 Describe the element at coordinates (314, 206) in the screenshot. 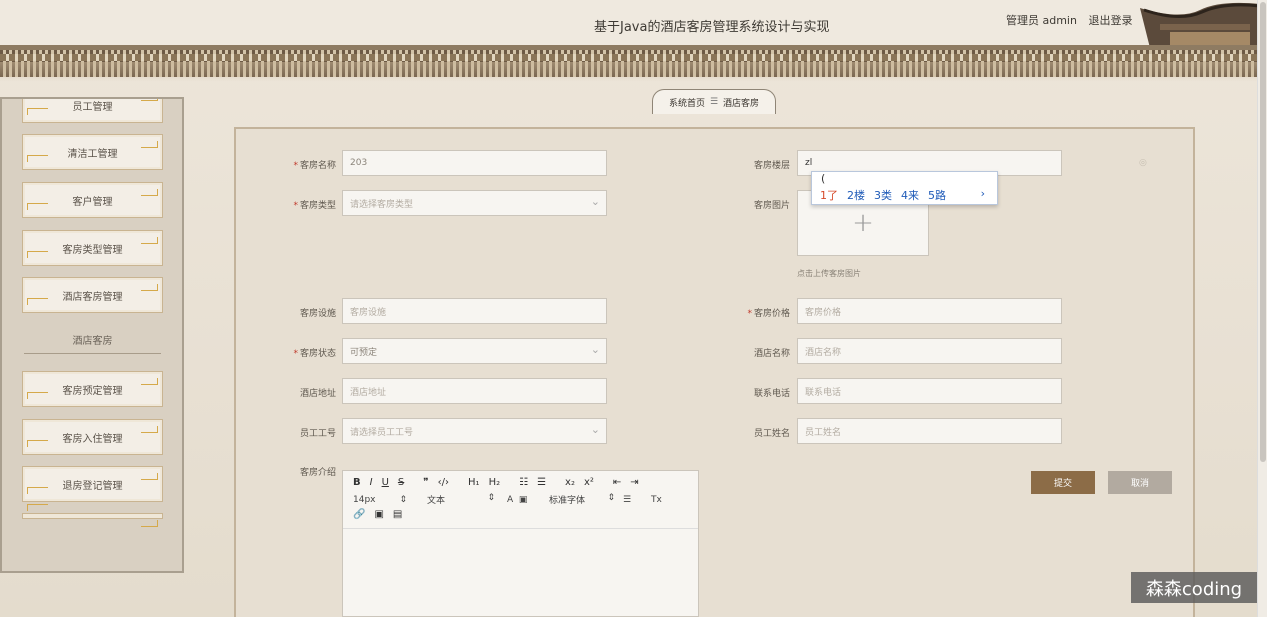

I see `room-type-label: * 客房类型` at that location.